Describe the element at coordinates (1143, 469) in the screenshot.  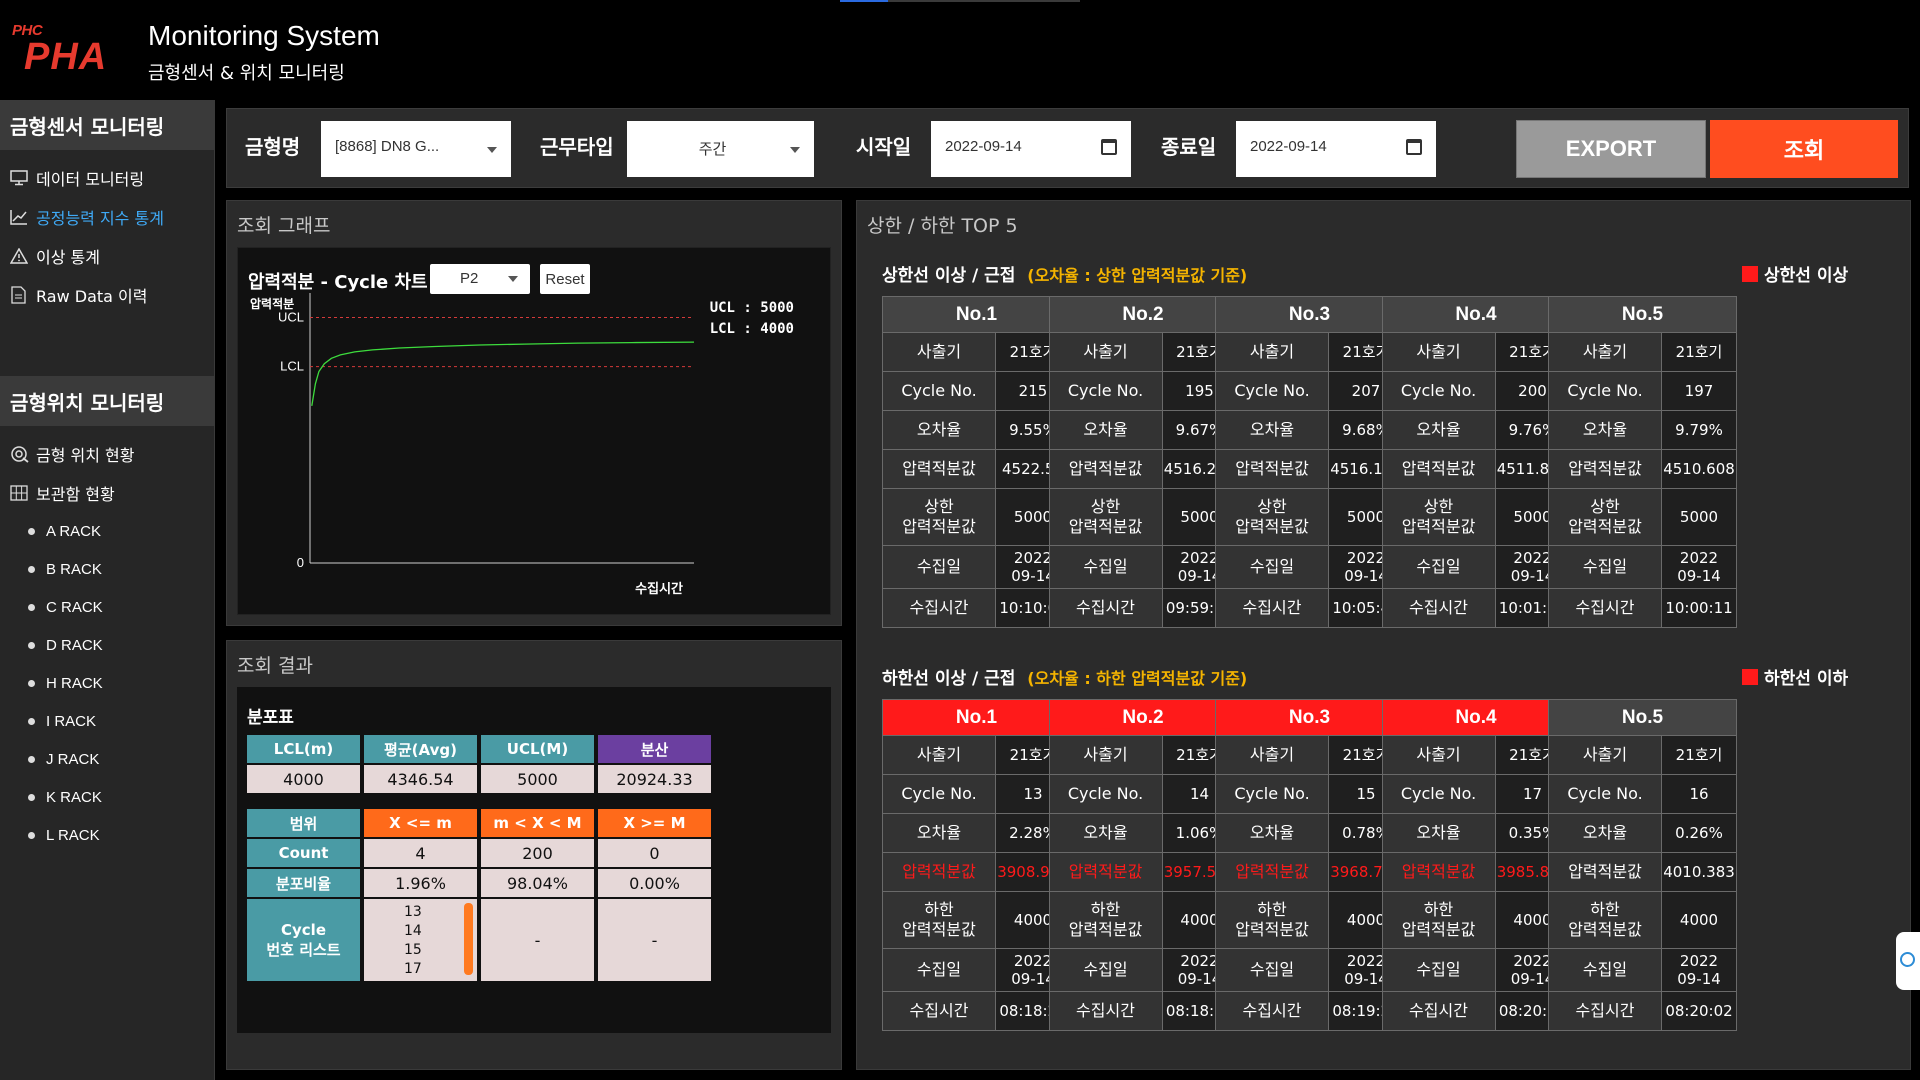
I see `card-row-value: 압력적분값 4516.265` at that location.